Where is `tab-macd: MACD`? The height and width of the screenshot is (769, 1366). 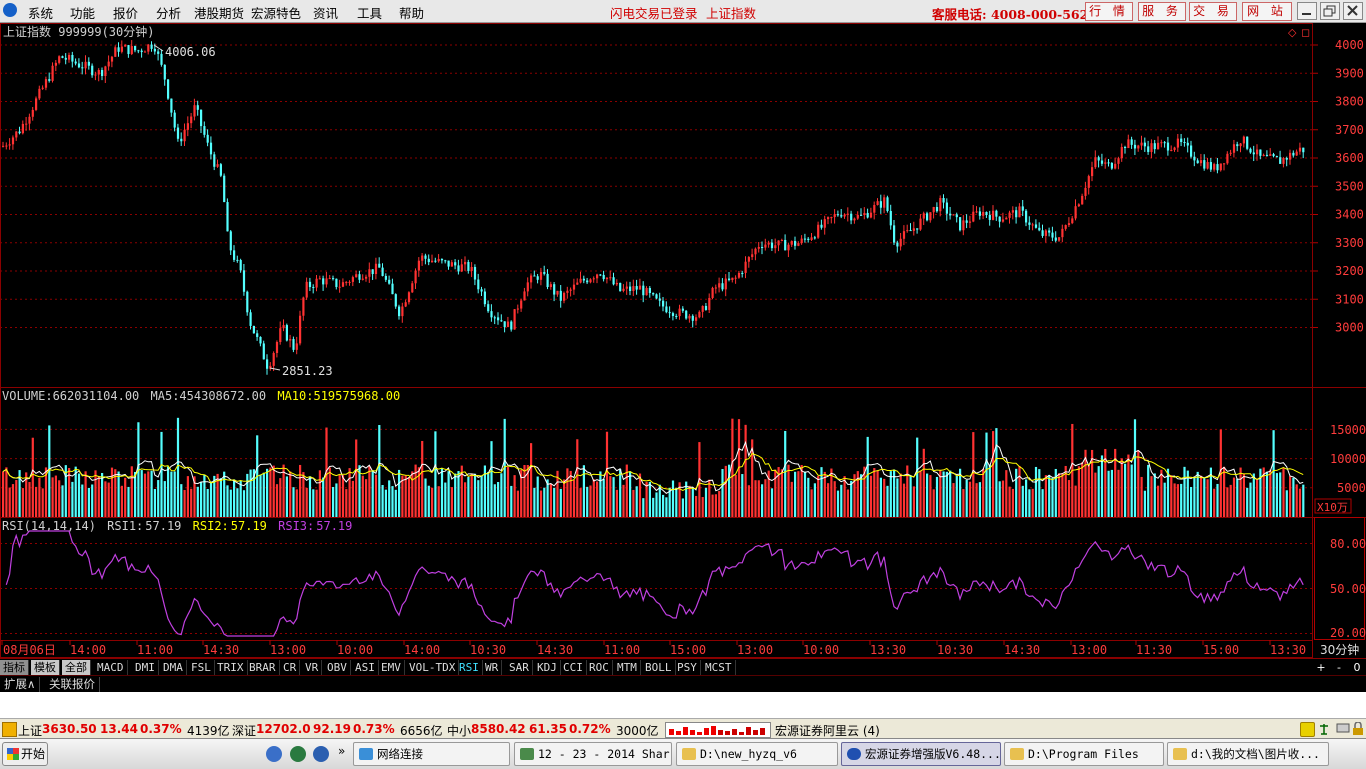
tab-macd: MACD is located at coordinates (111, 667).